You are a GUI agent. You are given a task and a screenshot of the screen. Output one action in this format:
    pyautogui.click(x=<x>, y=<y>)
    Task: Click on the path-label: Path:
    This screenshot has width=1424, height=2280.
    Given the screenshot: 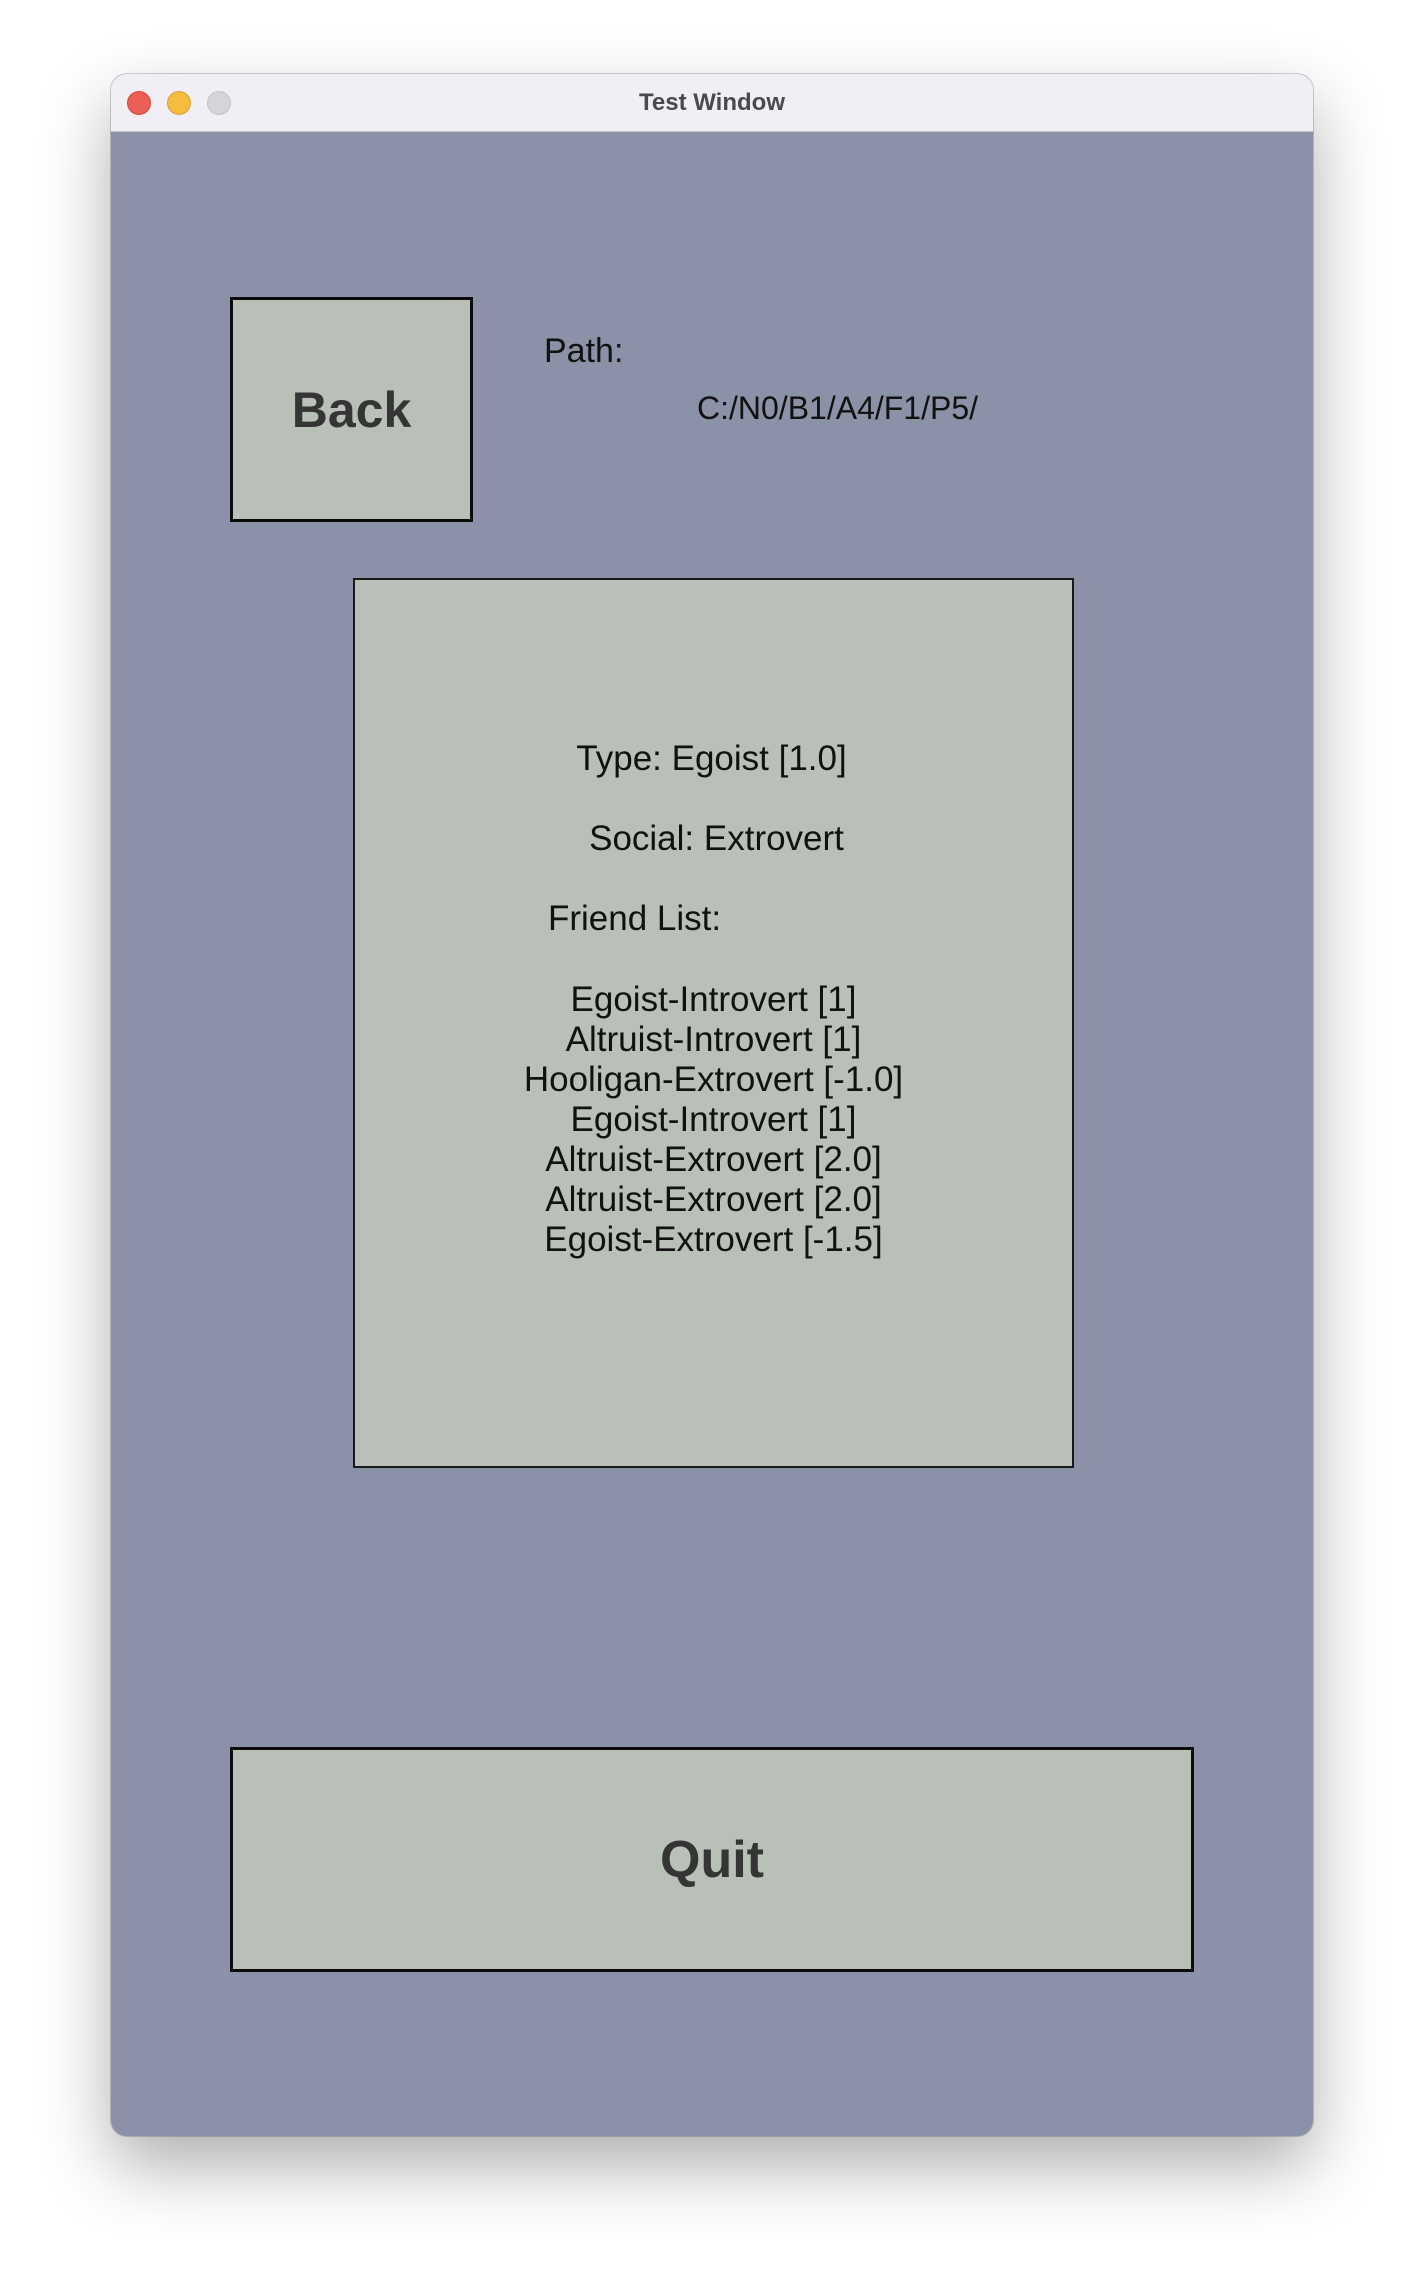 What is the action you would take?
    pyautogui.click(x=584, y=351)
    